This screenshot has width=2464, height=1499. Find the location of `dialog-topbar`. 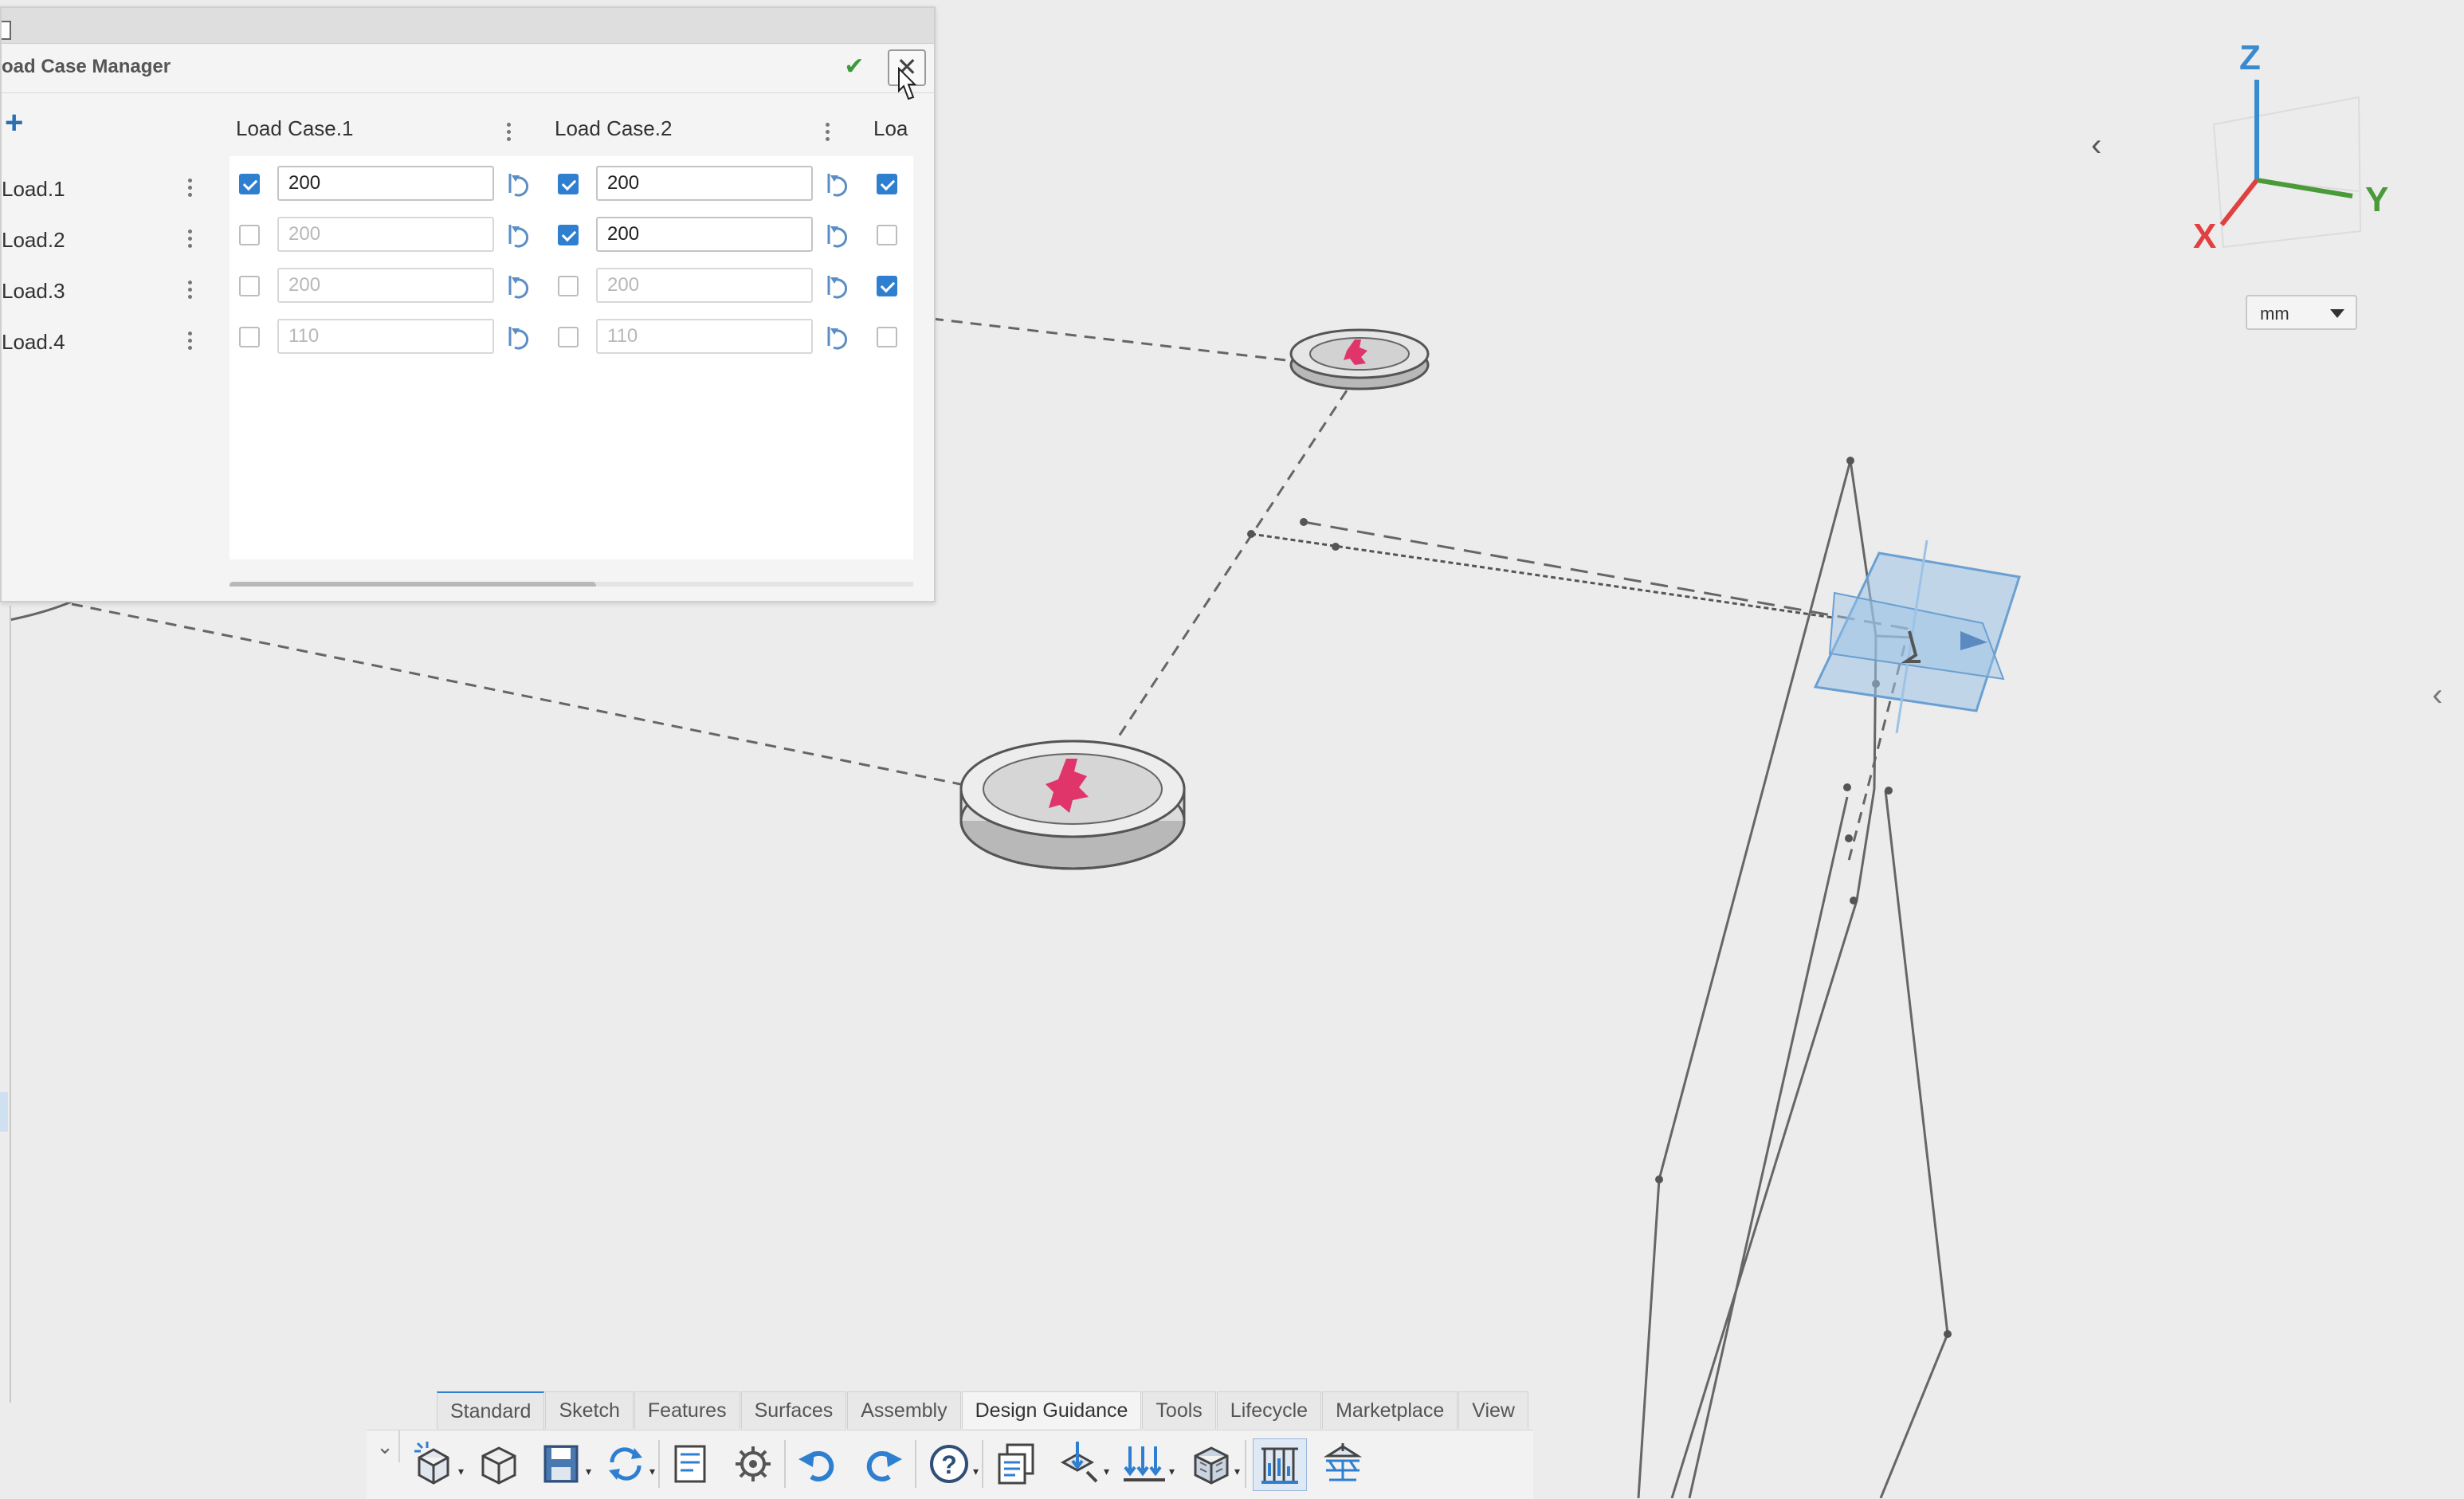

dialog-topbar is located at coordinates (468, 26).